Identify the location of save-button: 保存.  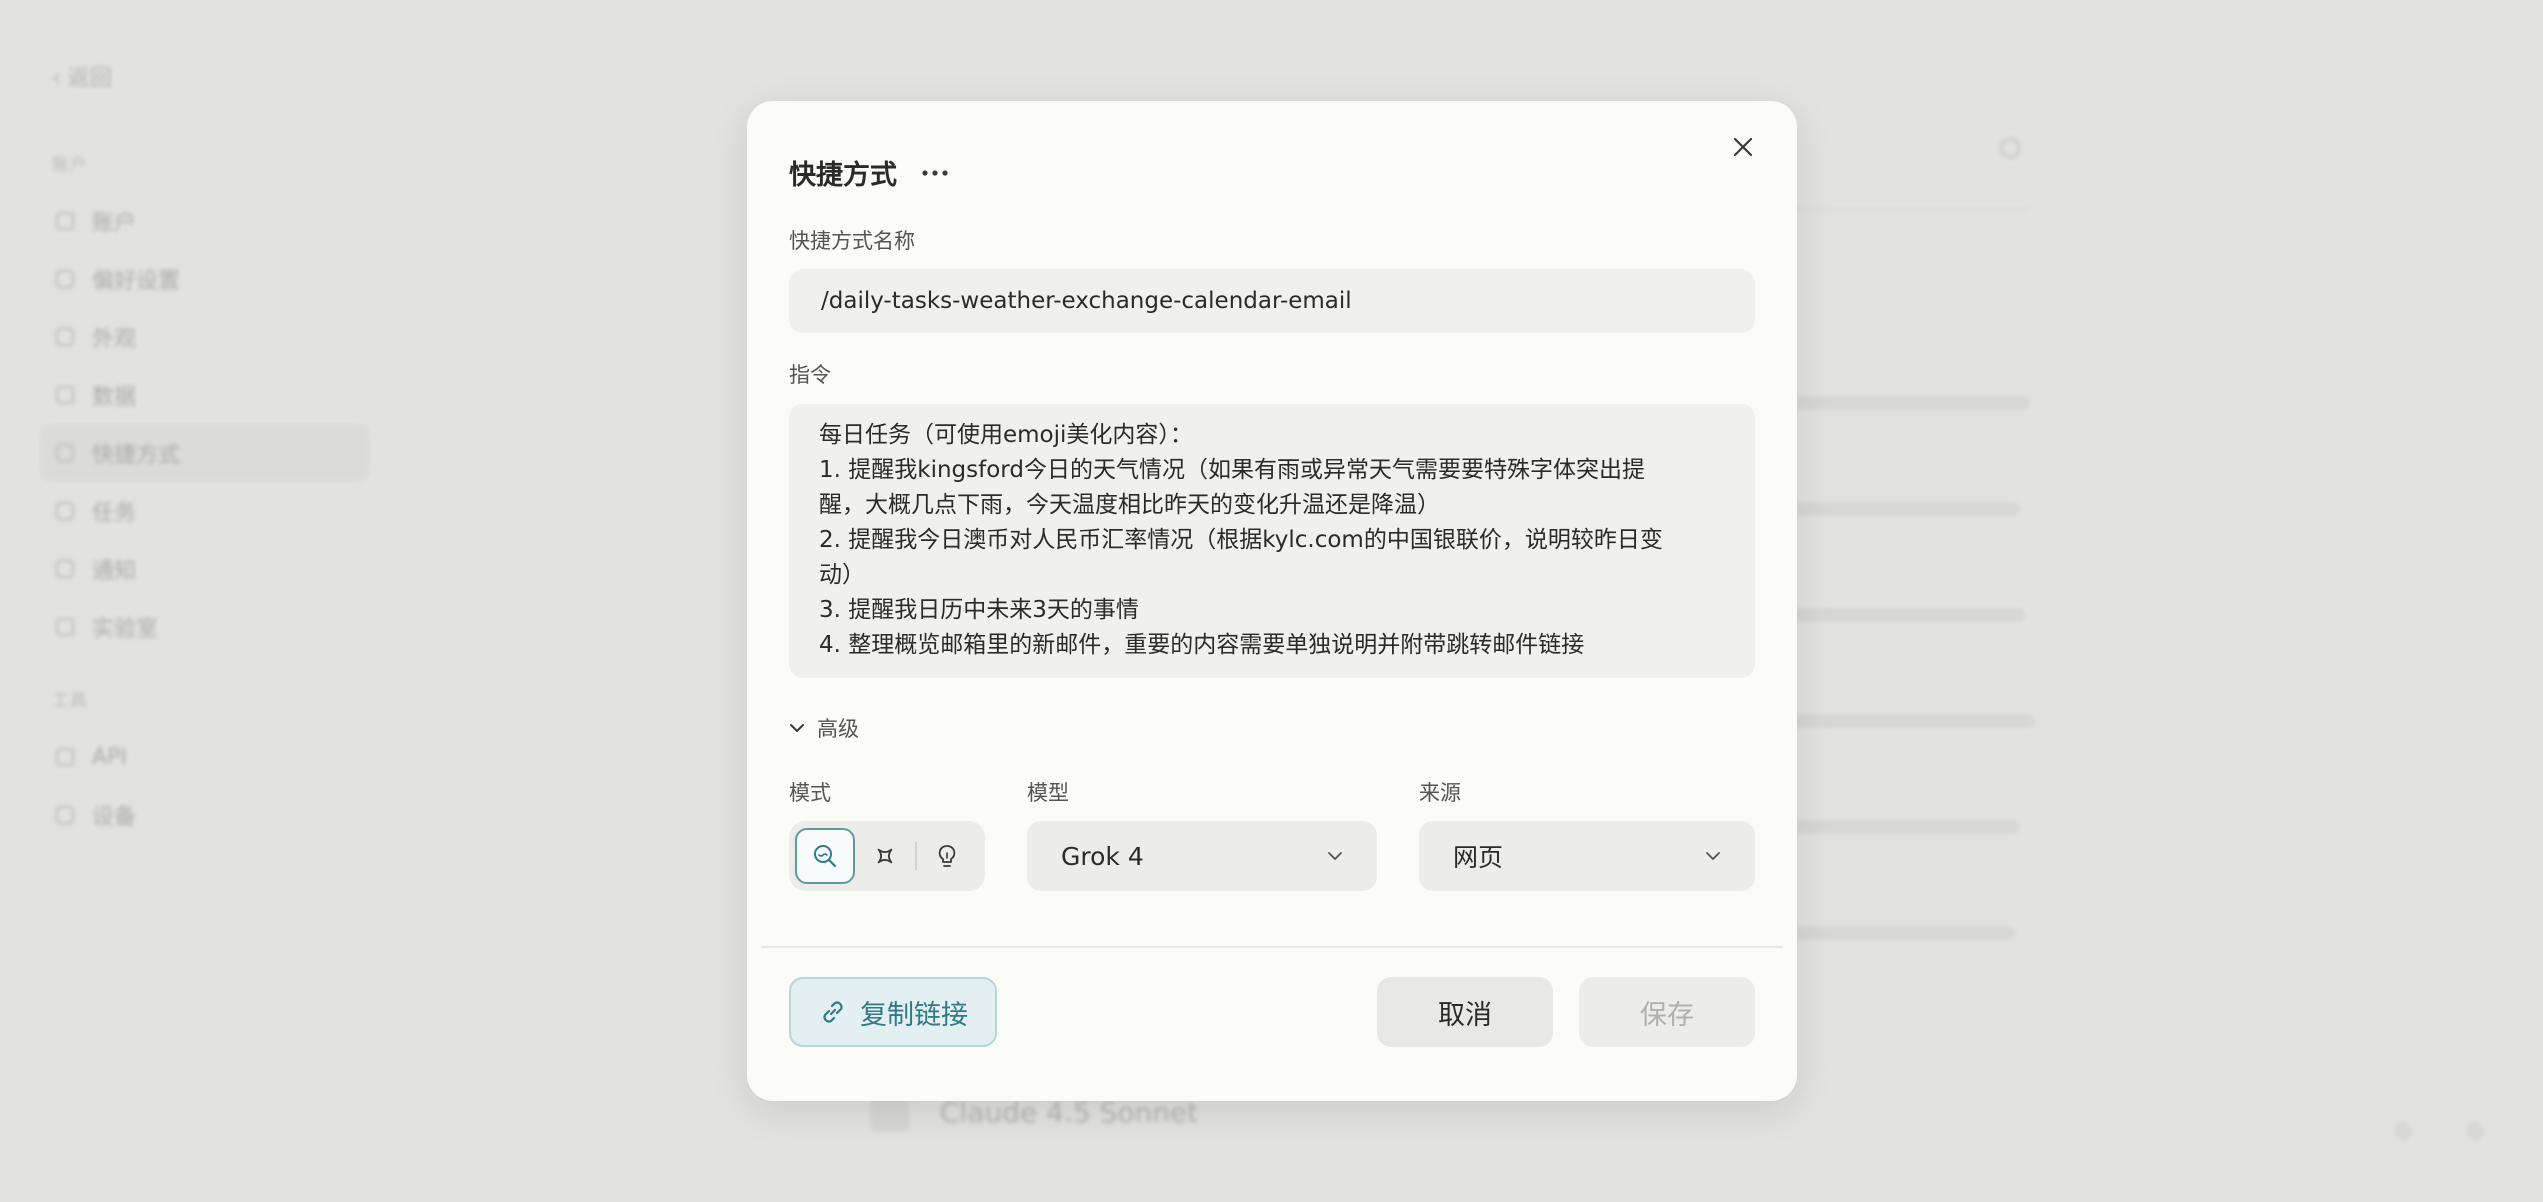
(1667, 1012).